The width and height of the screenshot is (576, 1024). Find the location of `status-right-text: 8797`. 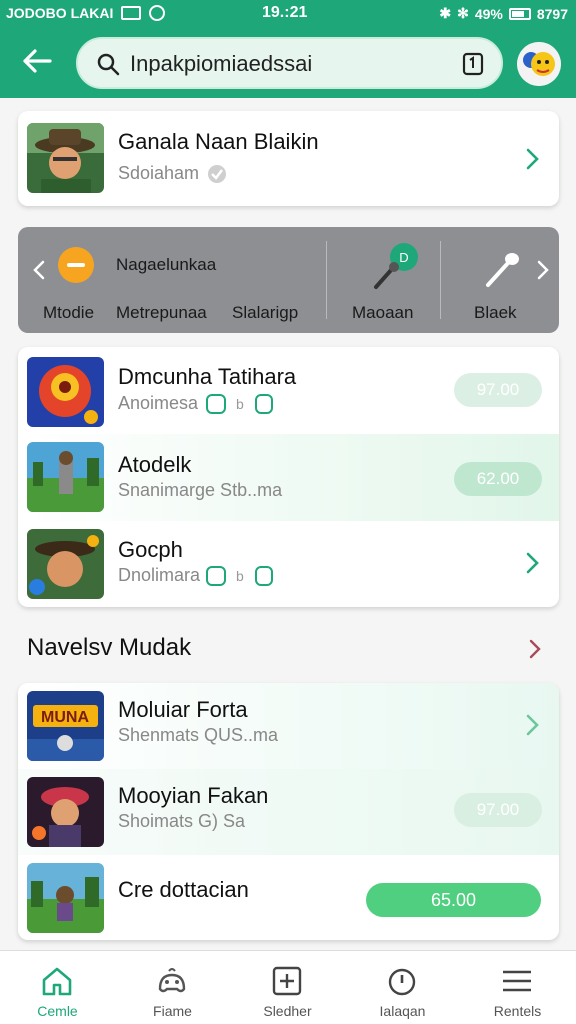

status-right-text: 8797 is located at coordinates (552, 13).